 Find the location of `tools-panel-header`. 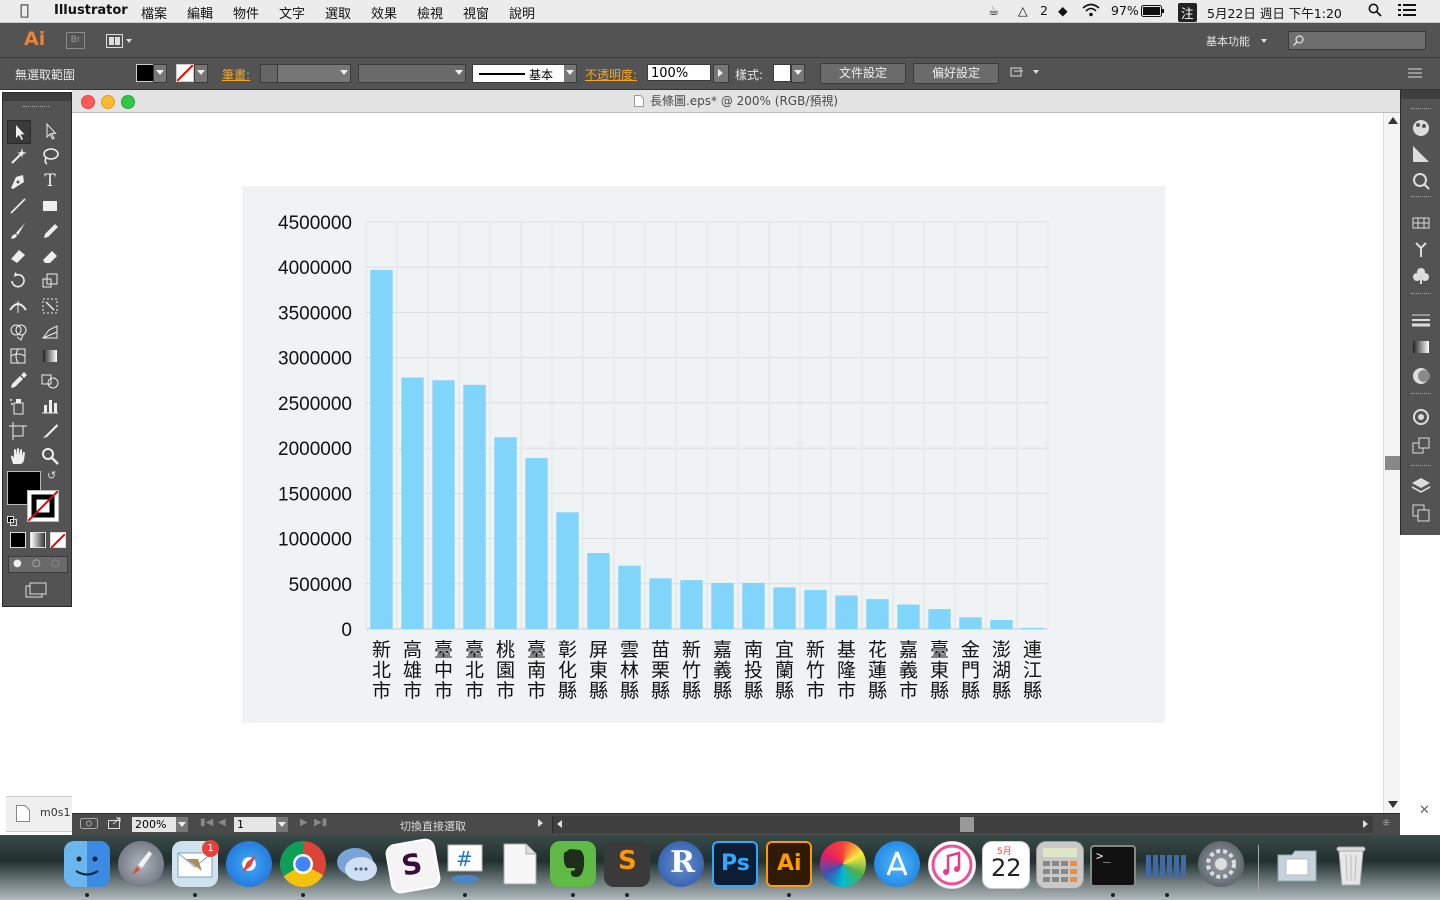

tools-panel-header is located at coordinates (37, 97).